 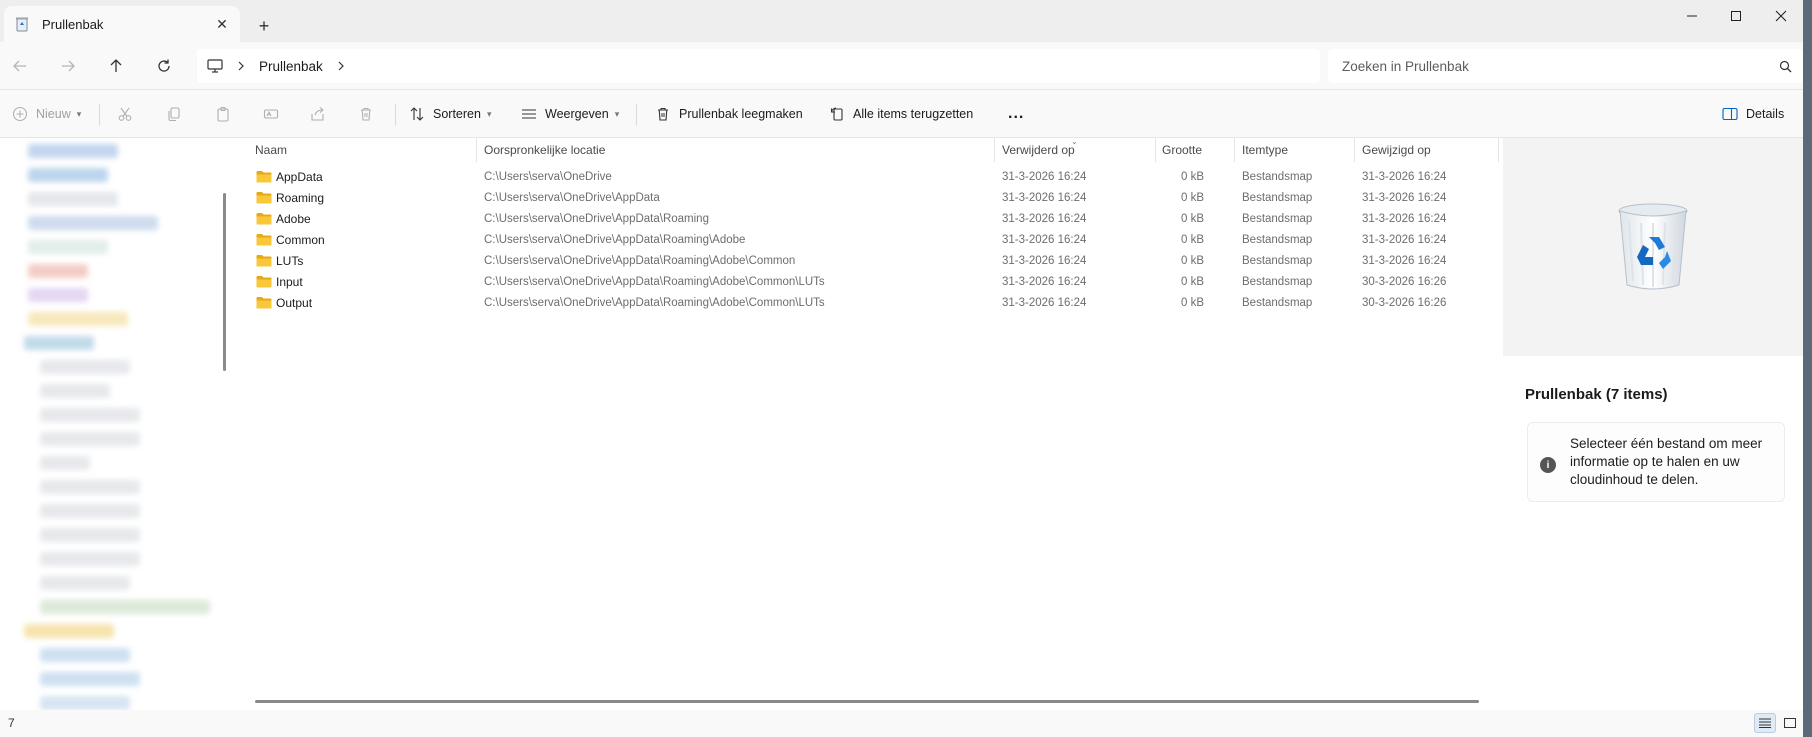 I want to click on file-name: LUTs, so click(x=290, y=260).